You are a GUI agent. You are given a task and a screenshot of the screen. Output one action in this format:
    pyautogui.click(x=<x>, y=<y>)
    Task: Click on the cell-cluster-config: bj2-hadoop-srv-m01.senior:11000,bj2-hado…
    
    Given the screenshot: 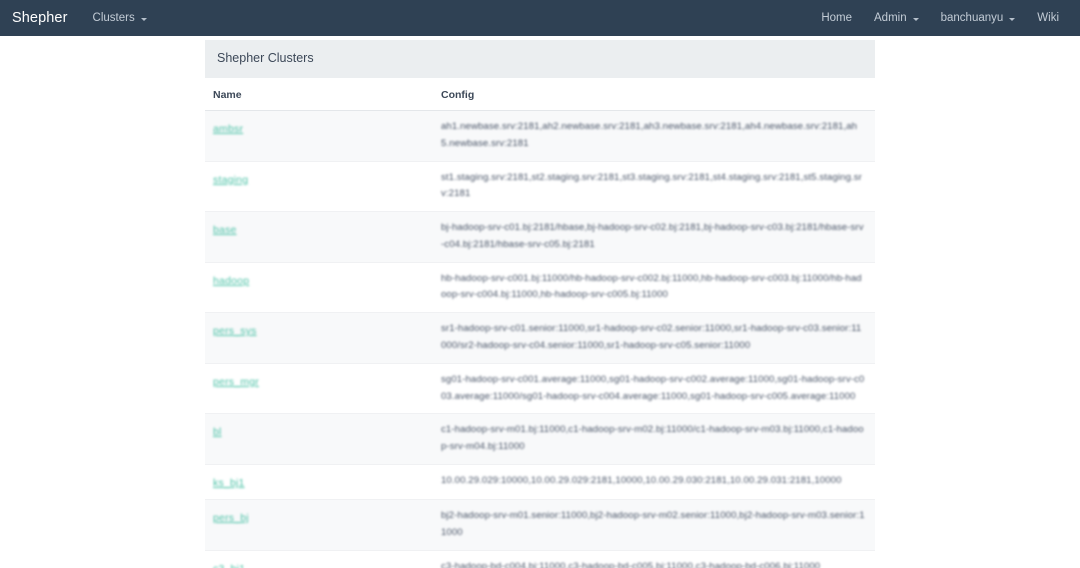 What is the action you would take?
    pyautogui.click(x=654, y=524)
    